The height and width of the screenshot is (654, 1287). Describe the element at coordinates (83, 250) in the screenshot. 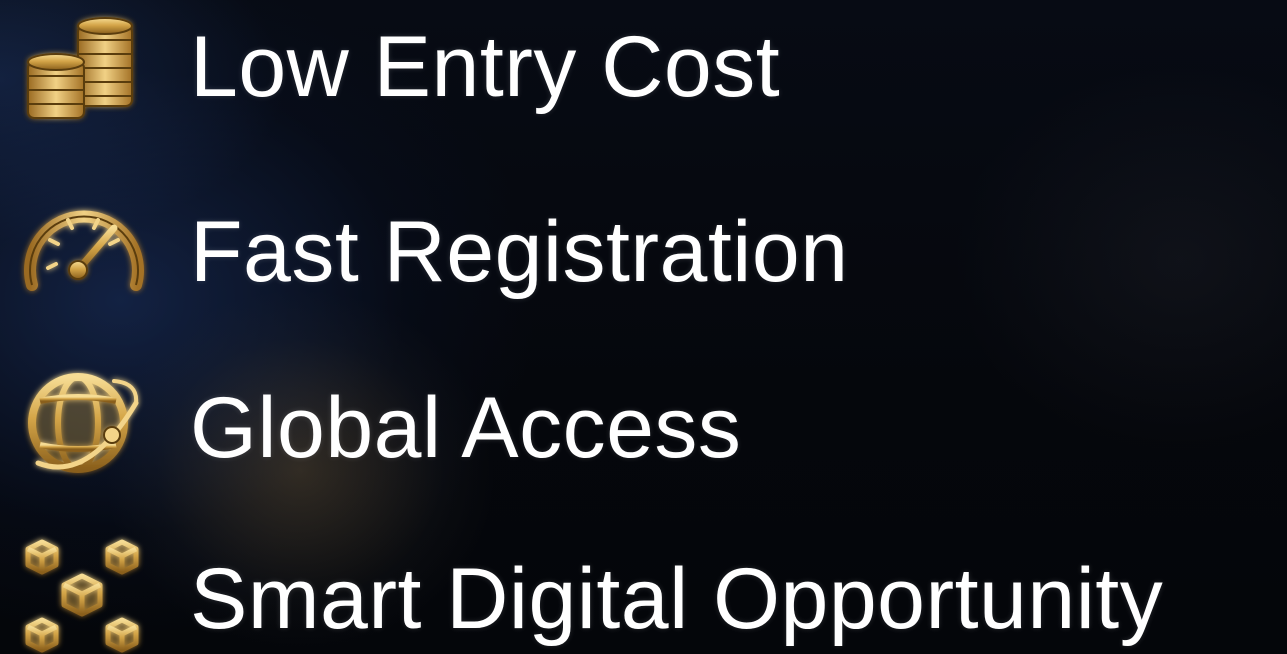

I see `speedometer-icon` at that location.